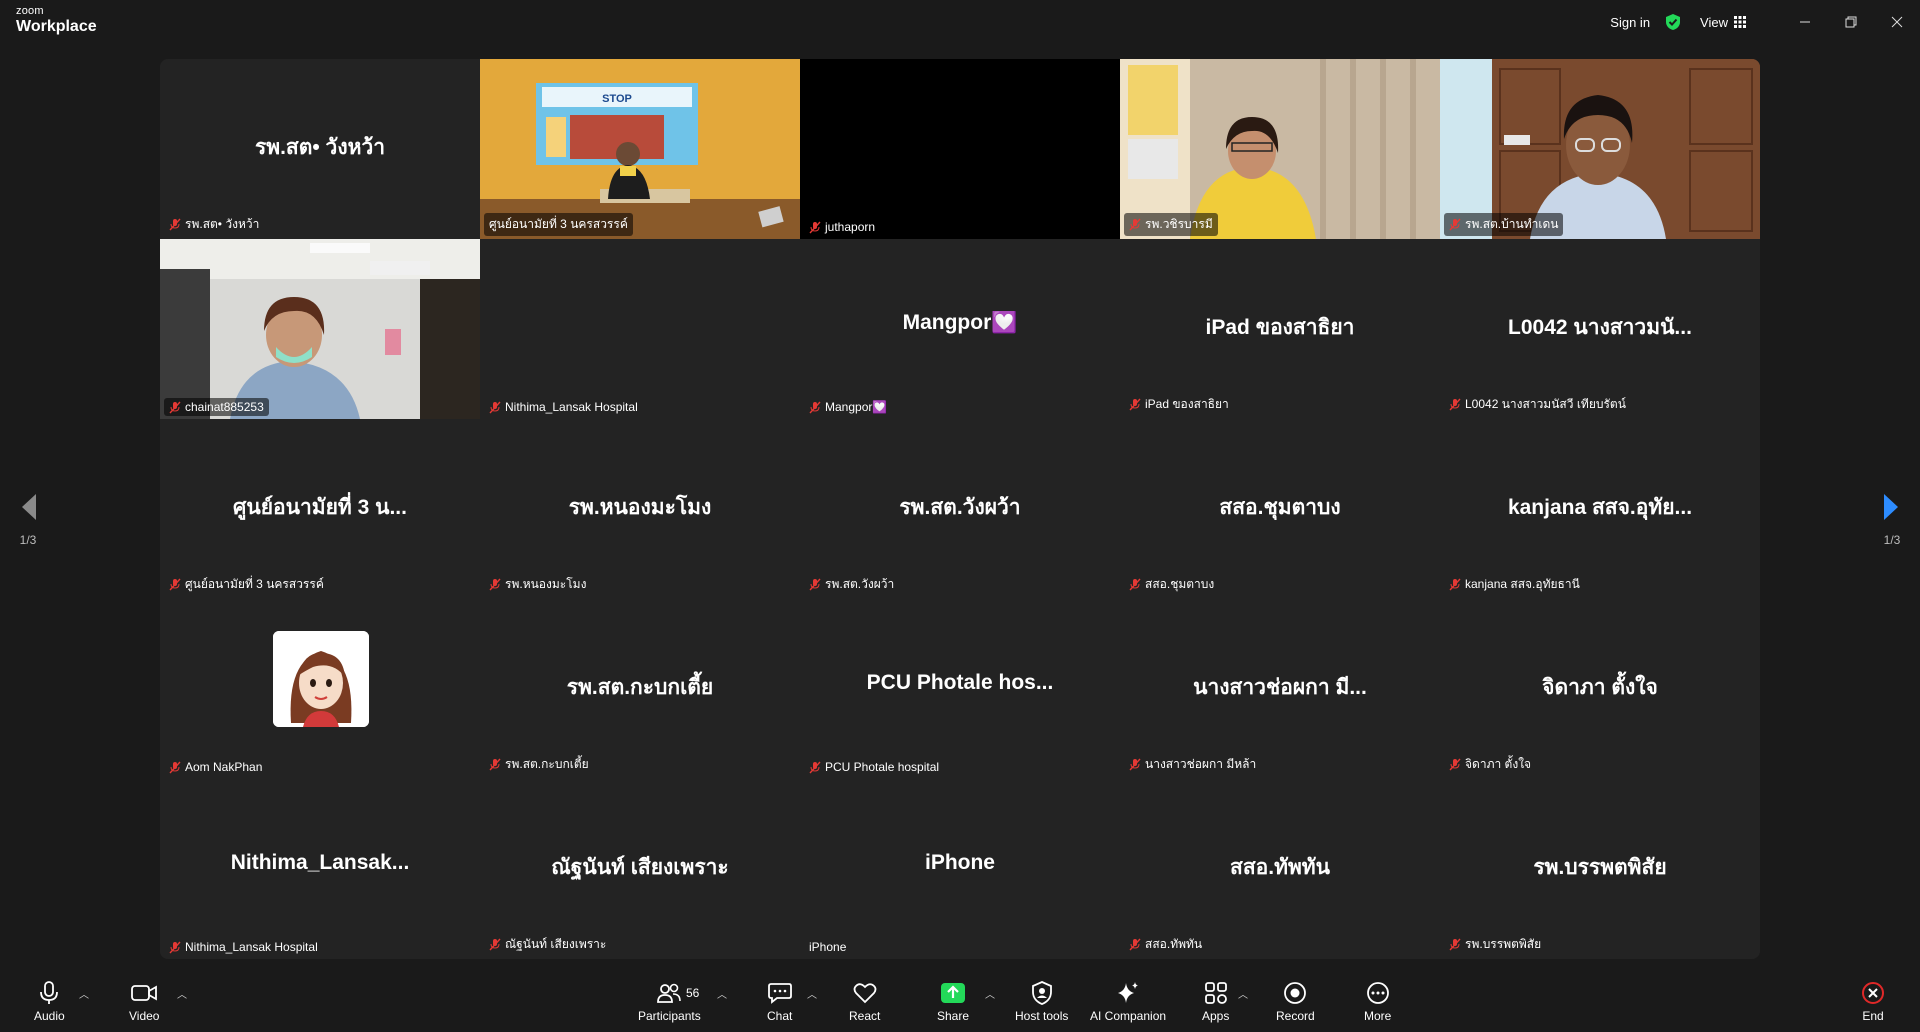  What do you see at coordinates (1215, 993) in the screenshot?
I see `apps-icon` at bounding box center [1215, 993].